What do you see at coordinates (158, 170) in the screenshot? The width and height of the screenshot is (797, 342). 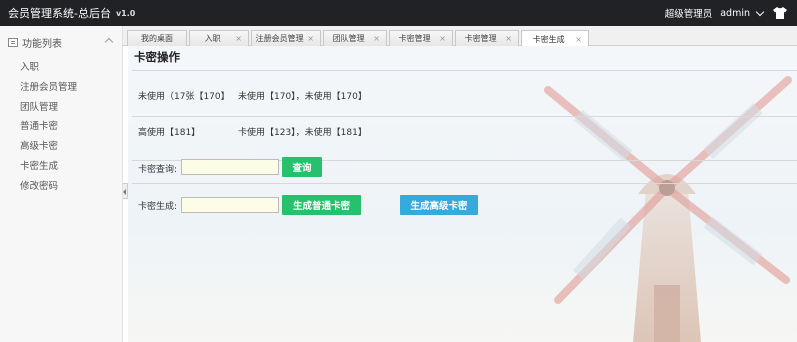 I see `query-label: 卡密查询:` at bounding box center [158, 170].